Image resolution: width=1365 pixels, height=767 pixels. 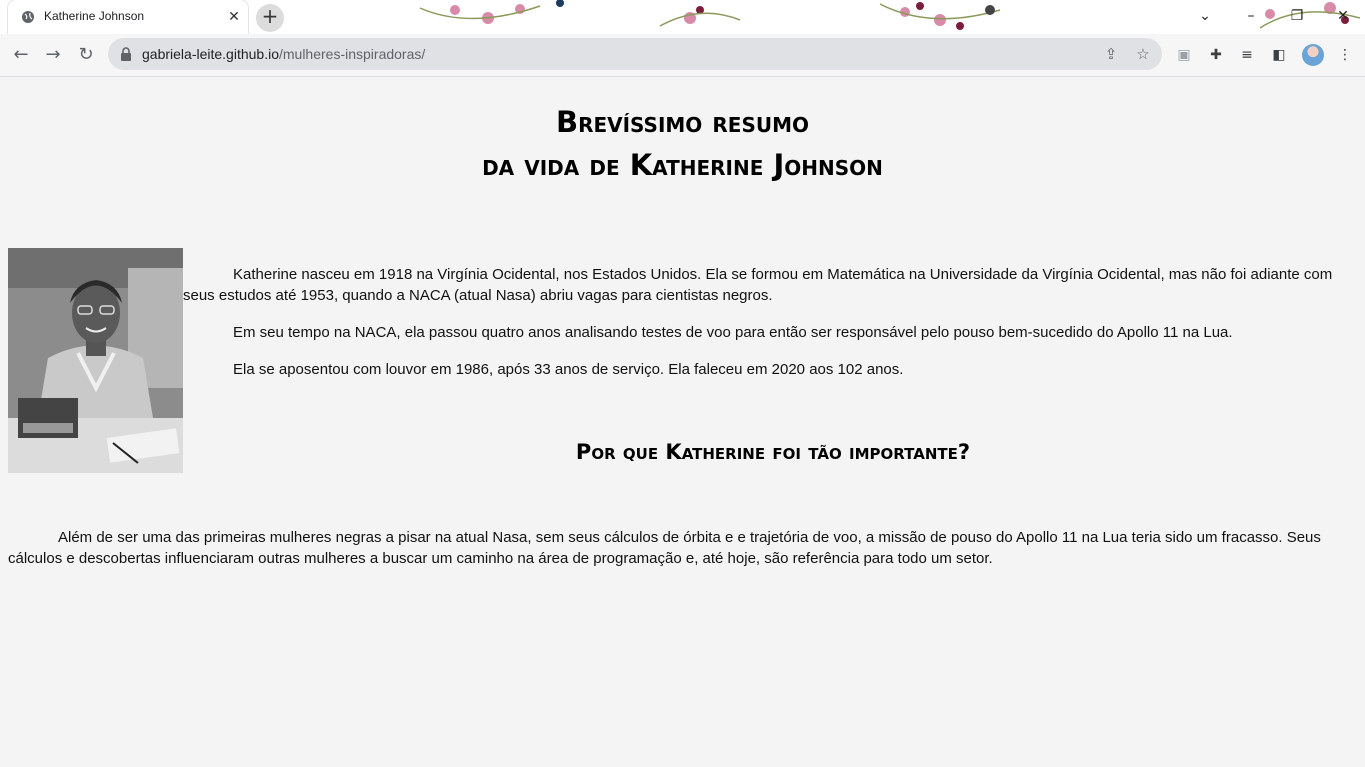 What do you see at coordinates (1343, 16) in the screenshot?
I see `close-window-button: ✕` at bounding box center [1343, 16].